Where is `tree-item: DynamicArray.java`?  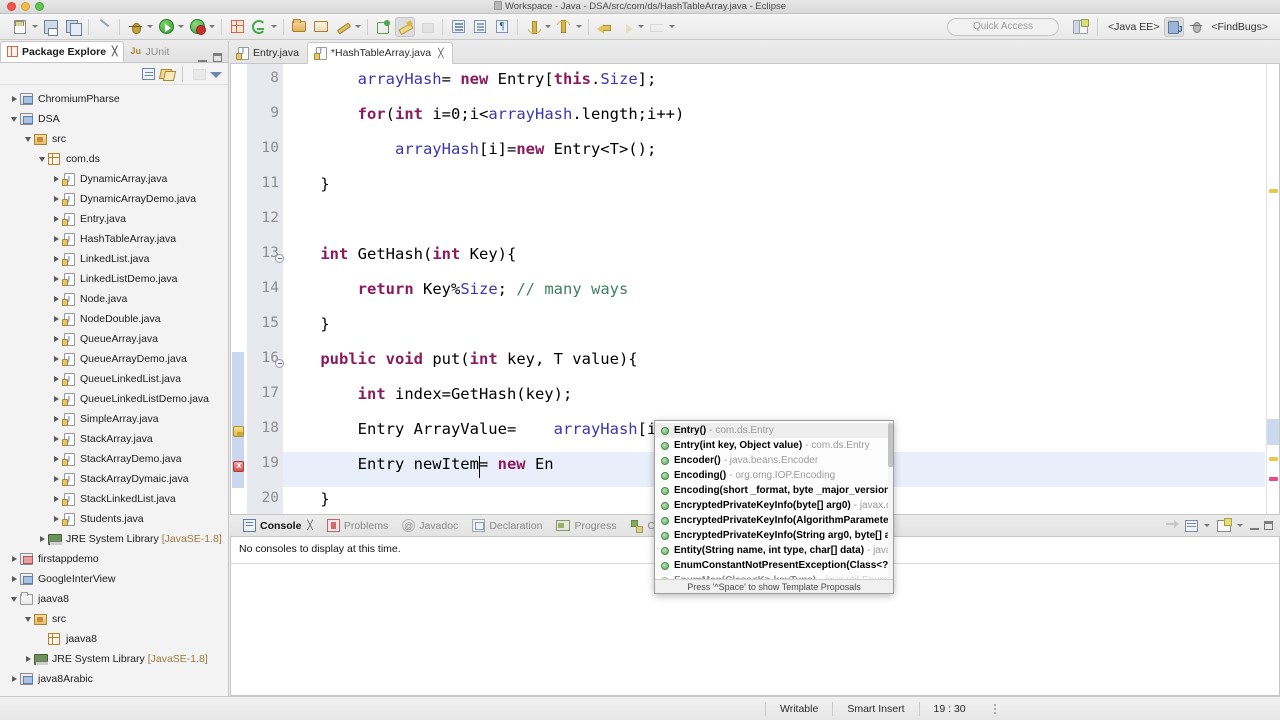
tree-item: DynamicArray.java is located at coordinates (114, 179).